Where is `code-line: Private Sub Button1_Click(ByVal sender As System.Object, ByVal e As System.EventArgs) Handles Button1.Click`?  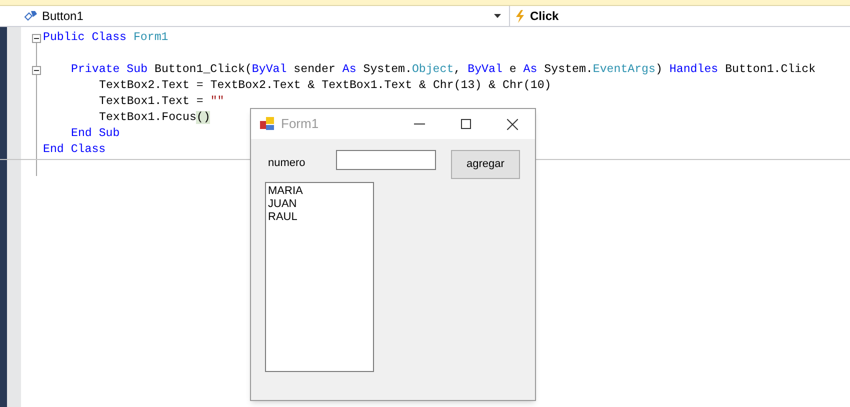 code-line: Private Sub Button1_Click(ByVal sender As System.Object, ByVal e As System.EventArgs) Handles Button1.Click is located at coordinates (443, 70).